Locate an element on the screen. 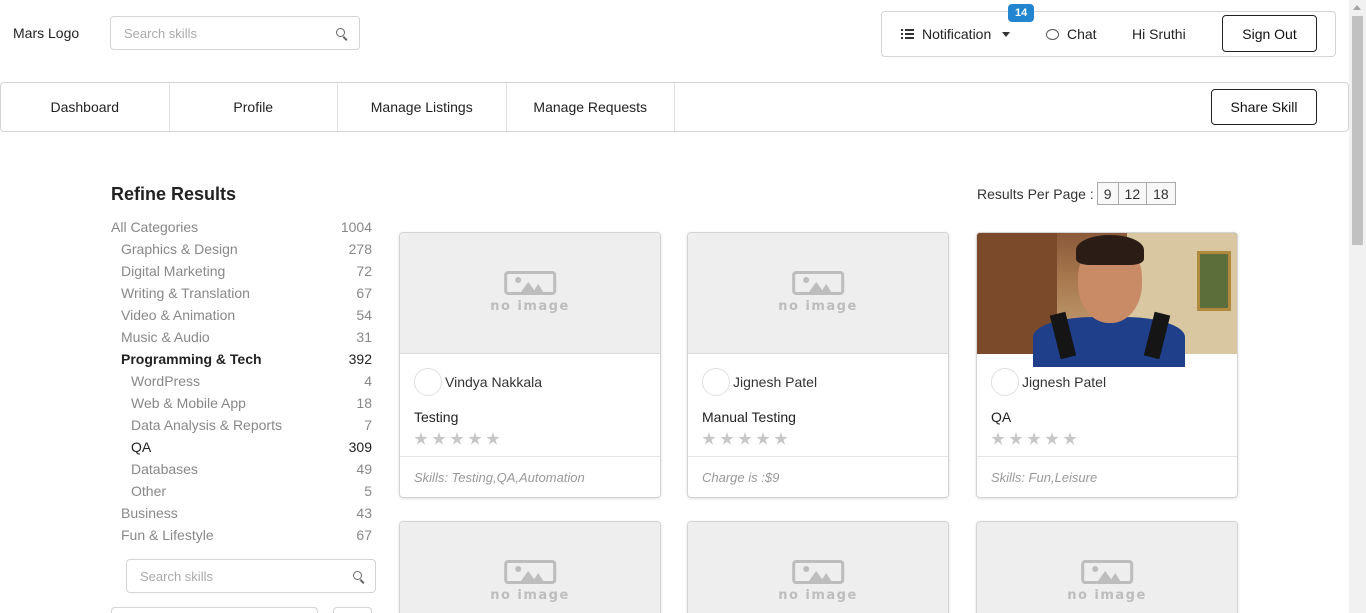 The width and height of the screenshot is (1366, 613). user-greeting: Hi Sruthi is located at coordinates (1159, 34).